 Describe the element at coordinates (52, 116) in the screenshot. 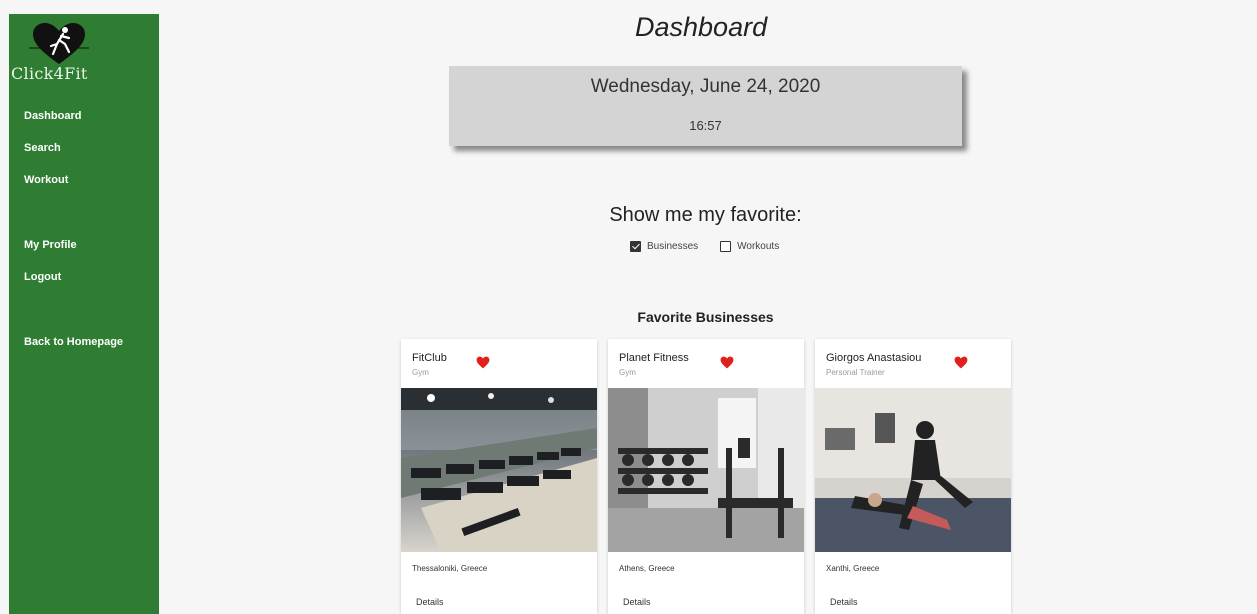

I see `sidebar-item-dashboard: Dashboard` at that location.